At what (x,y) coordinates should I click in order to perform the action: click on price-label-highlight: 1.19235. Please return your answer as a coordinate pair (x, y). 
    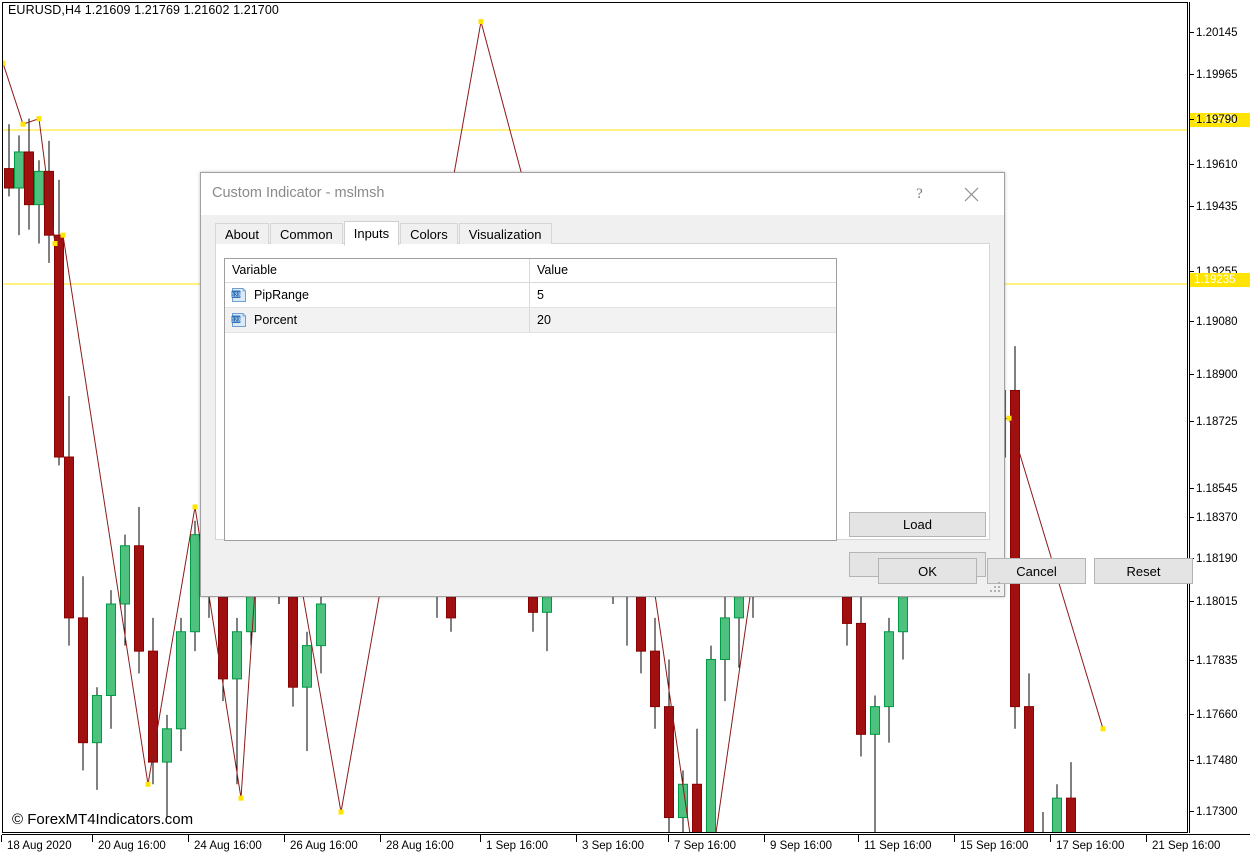
    Looking at the image, I should click on (1220, 280).